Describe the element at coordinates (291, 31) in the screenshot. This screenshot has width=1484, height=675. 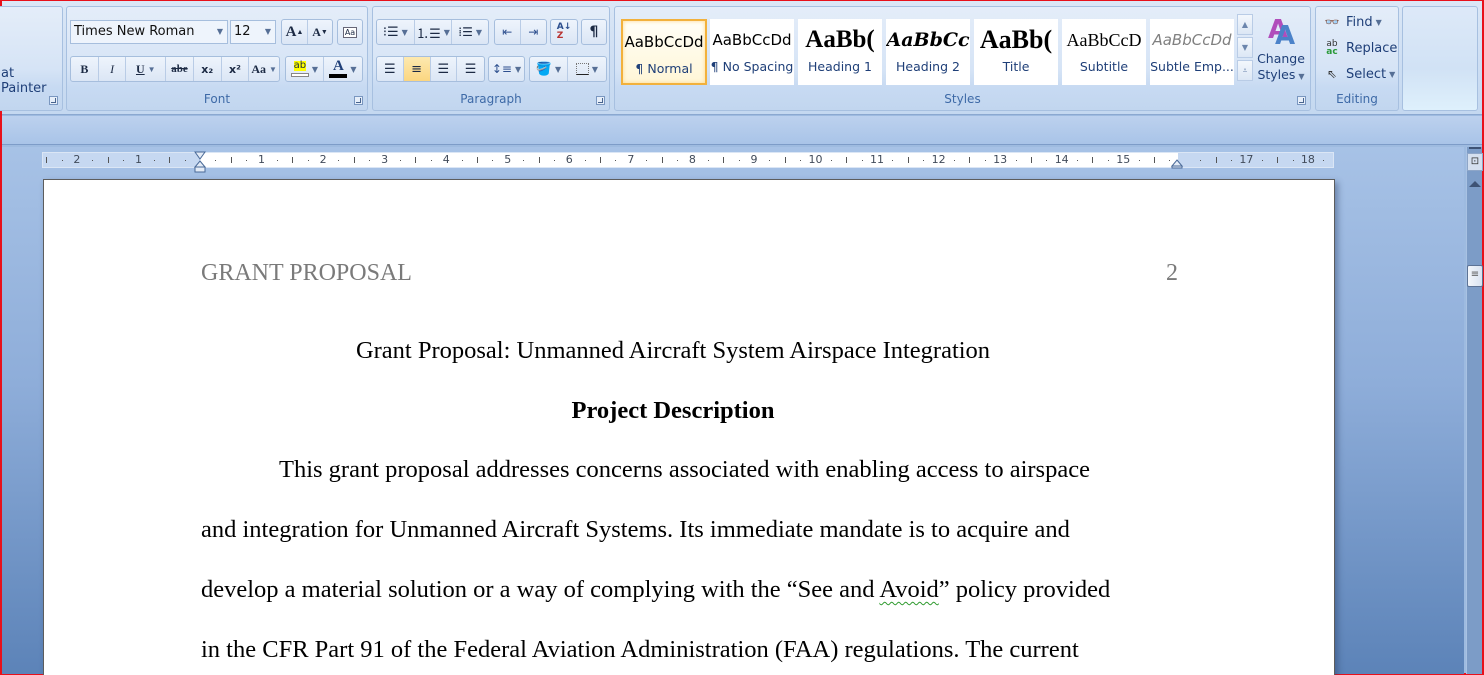
I see `grow-font-icon: A` at that location.